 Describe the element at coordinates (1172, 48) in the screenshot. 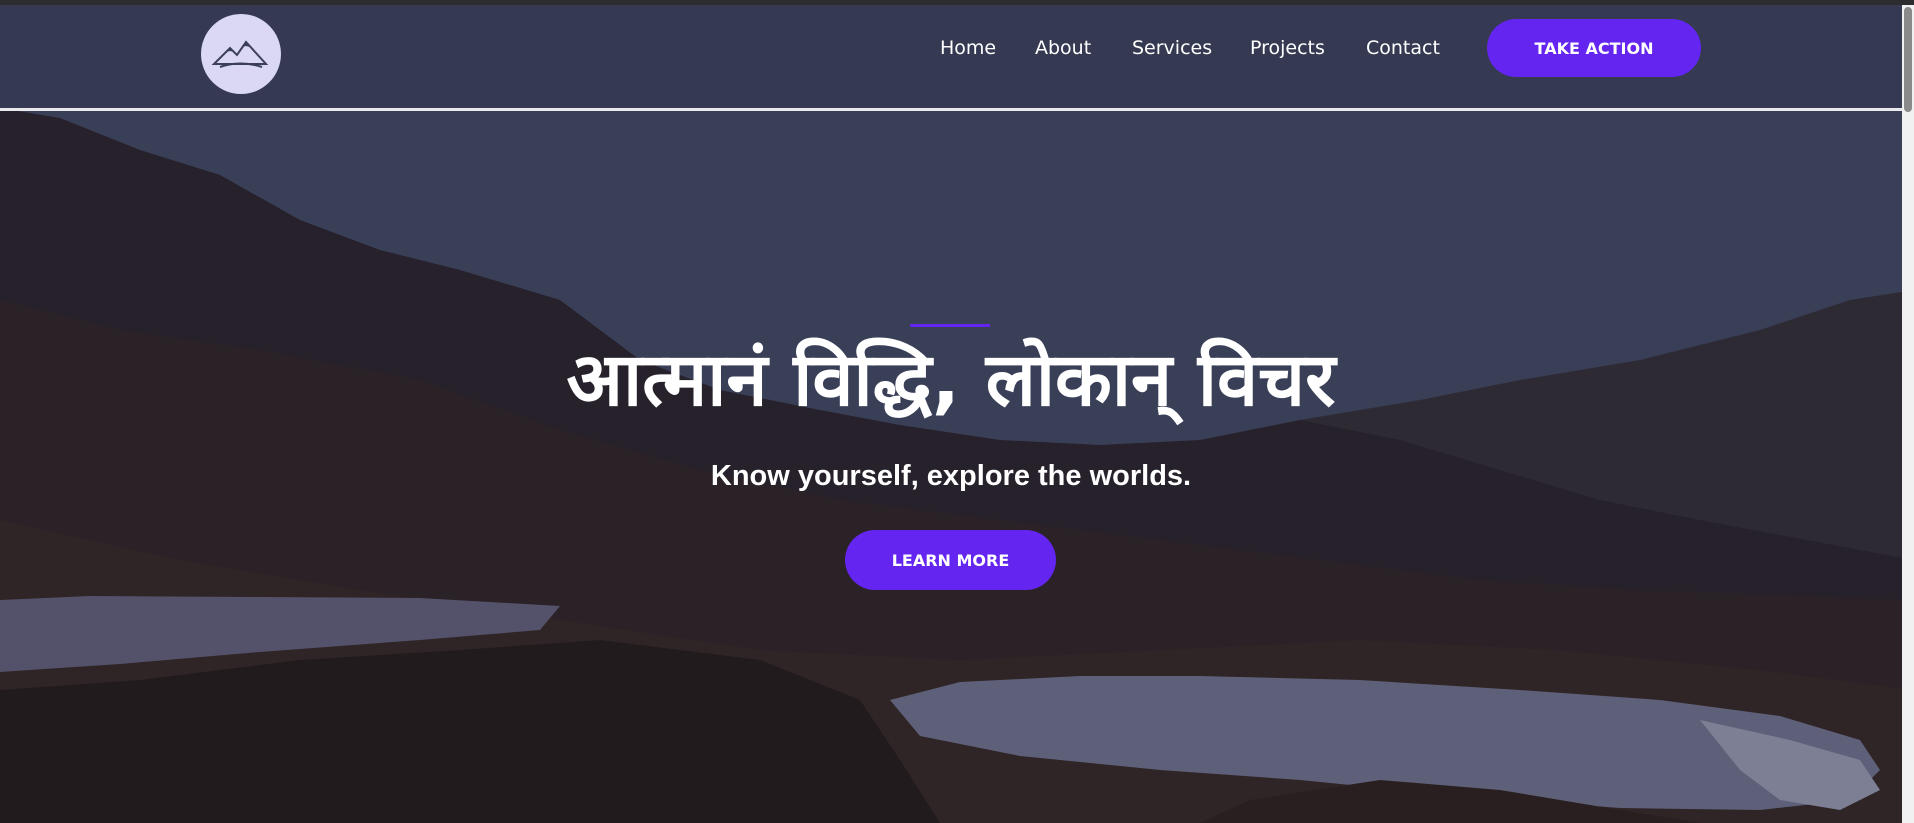

I see `nav-services: Services` at that location.